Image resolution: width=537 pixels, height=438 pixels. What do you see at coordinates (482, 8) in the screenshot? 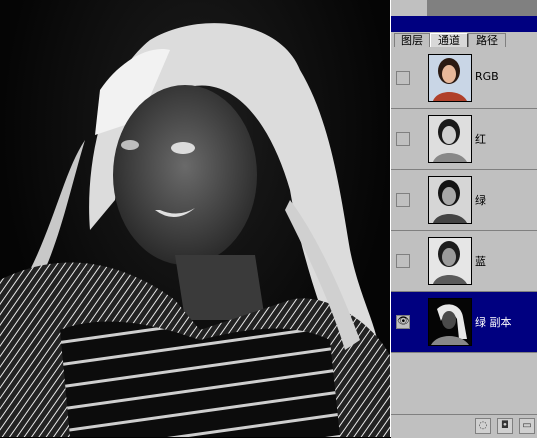
I see `palette-top-bar` at bounding box center [482, 8].